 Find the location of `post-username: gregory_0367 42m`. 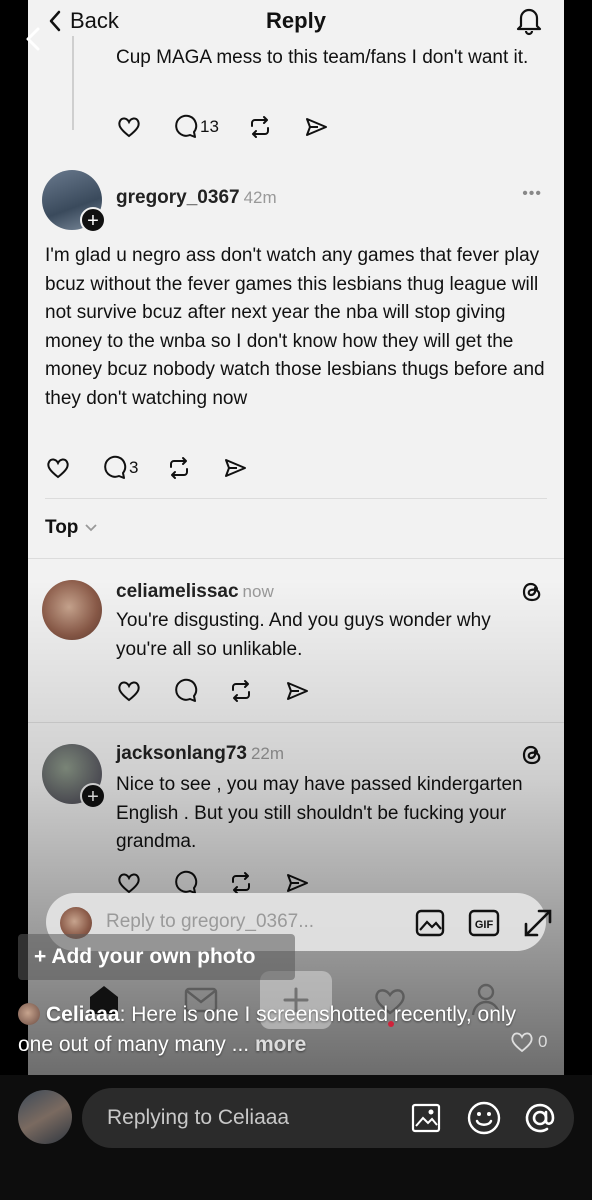

post-username: gregory_0367 42m is located at coordinates (196, 198).